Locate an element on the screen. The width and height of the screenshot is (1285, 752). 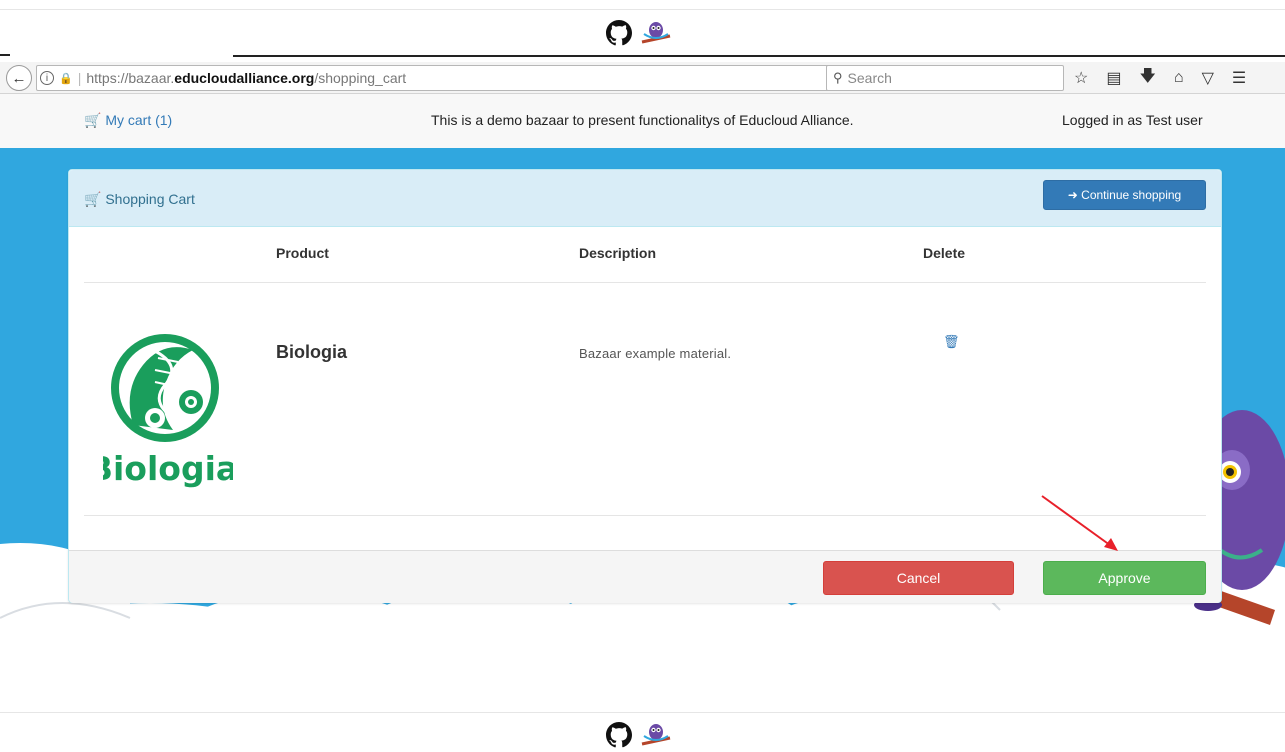
my-cart-link: 🛒 My cart (1) is located at coordinates (128, 120).